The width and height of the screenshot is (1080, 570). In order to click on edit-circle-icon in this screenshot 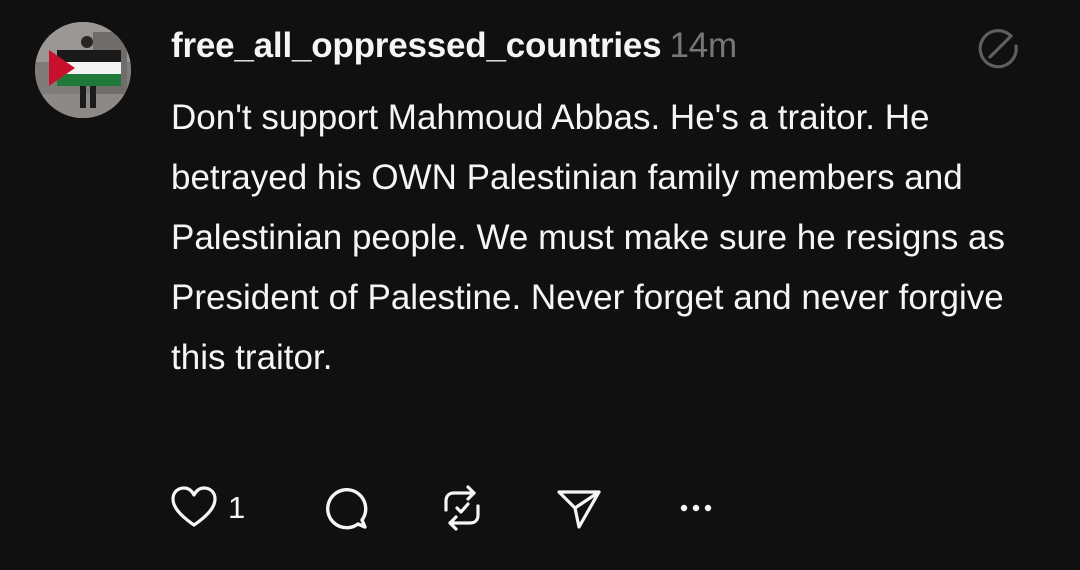, I will do `click(998, 48)`.